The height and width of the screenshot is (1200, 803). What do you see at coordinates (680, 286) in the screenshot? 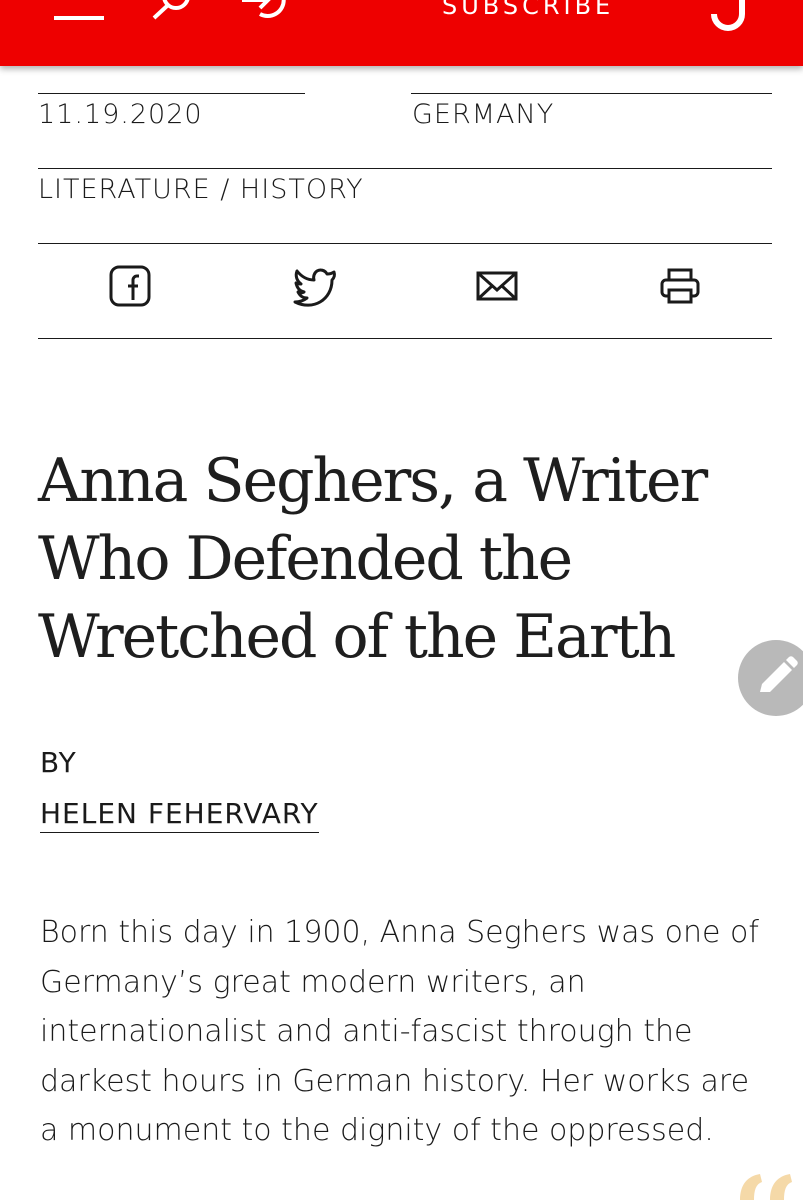
I see `print-icon` at bounding box center [680, 286].